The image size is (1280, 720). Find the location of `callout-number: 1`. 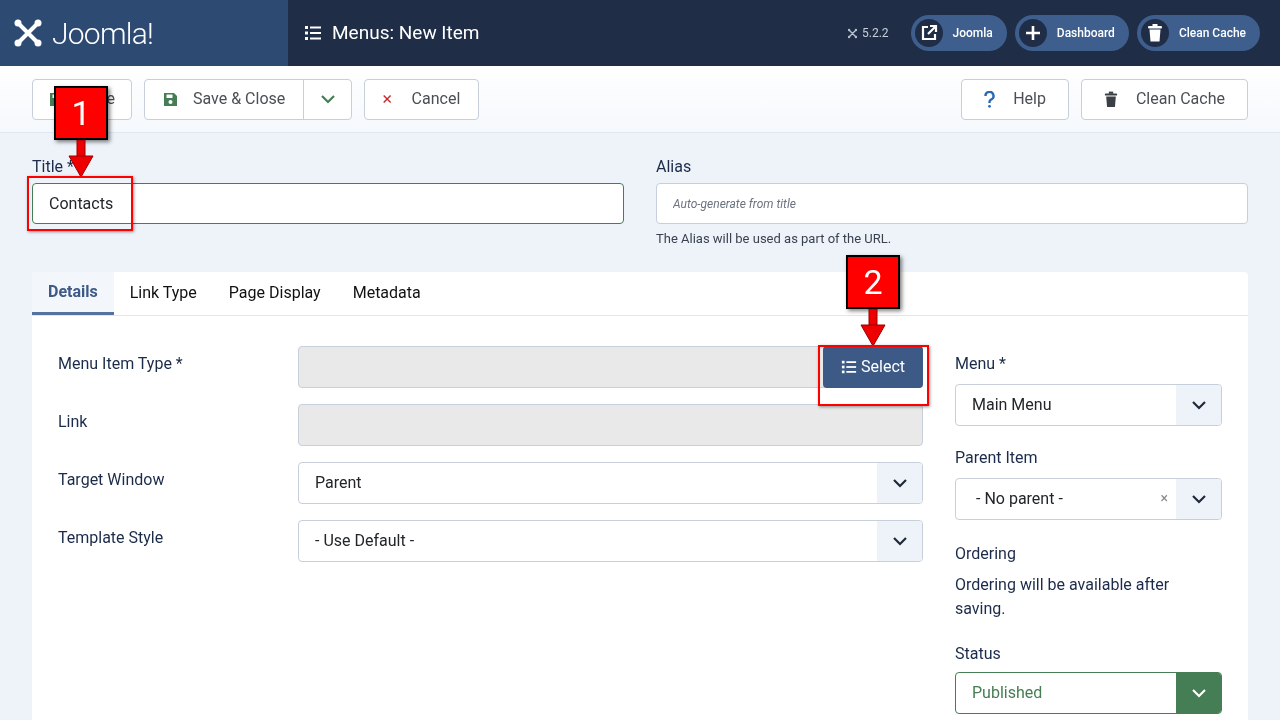

callout-number: 1 is located at coordinates (81, 113).